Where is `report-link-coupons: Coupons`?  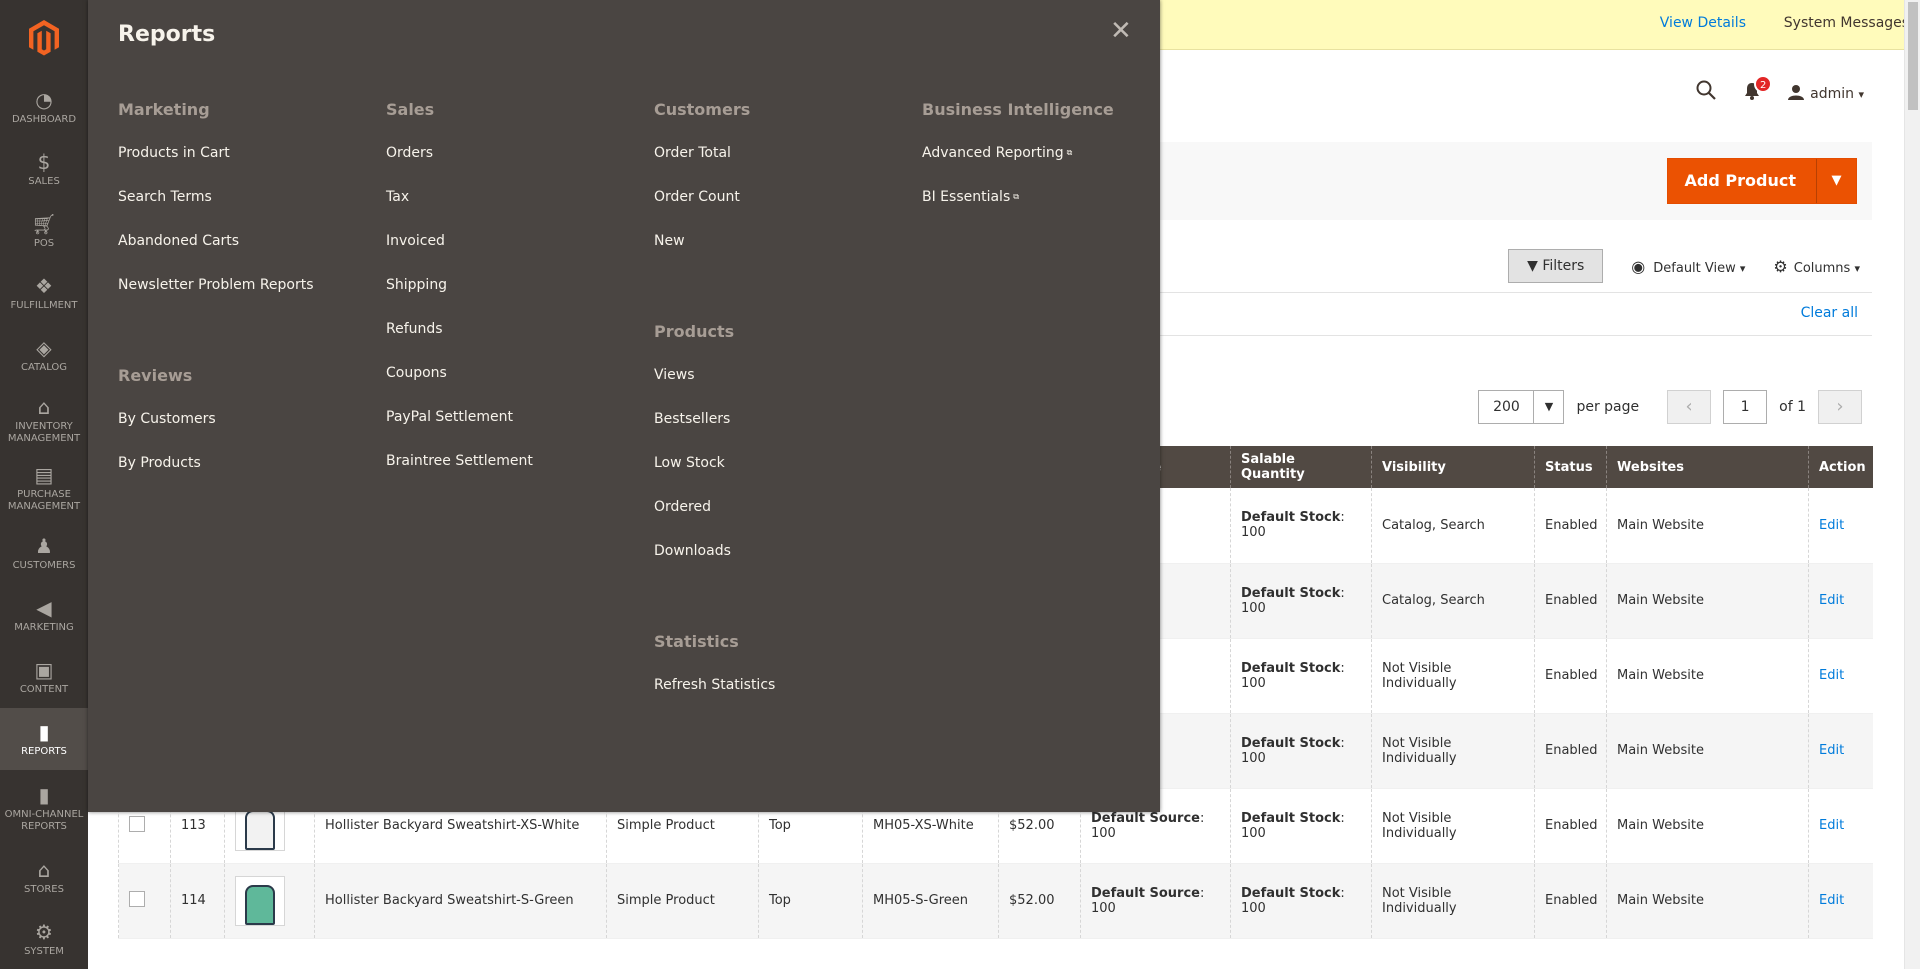 report-link-coupons: Coupons is located at coordinates (516, 386).